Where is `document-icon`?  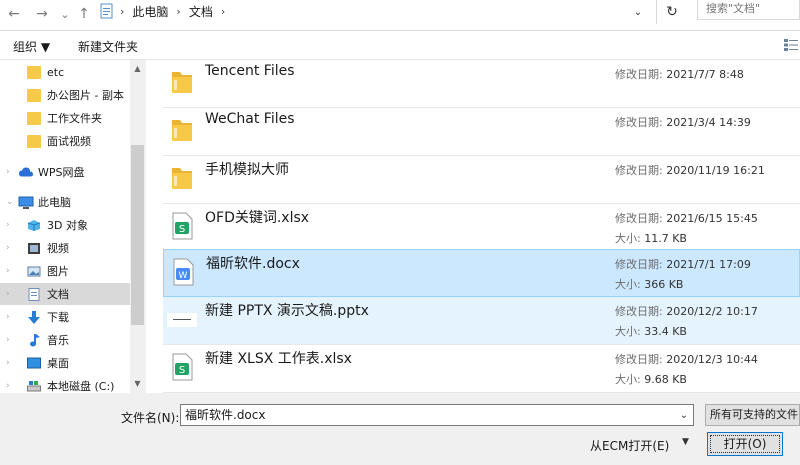 document-icon is located at coordinates (34, 294).